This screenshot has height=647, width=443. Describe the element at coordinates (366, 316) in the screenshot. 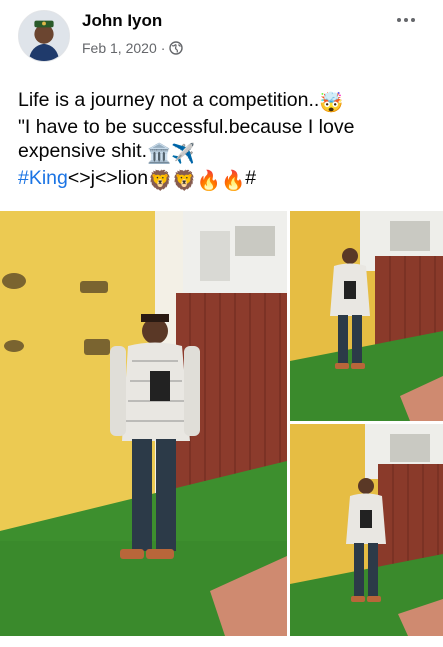

I see `photo-top-right` at that location.